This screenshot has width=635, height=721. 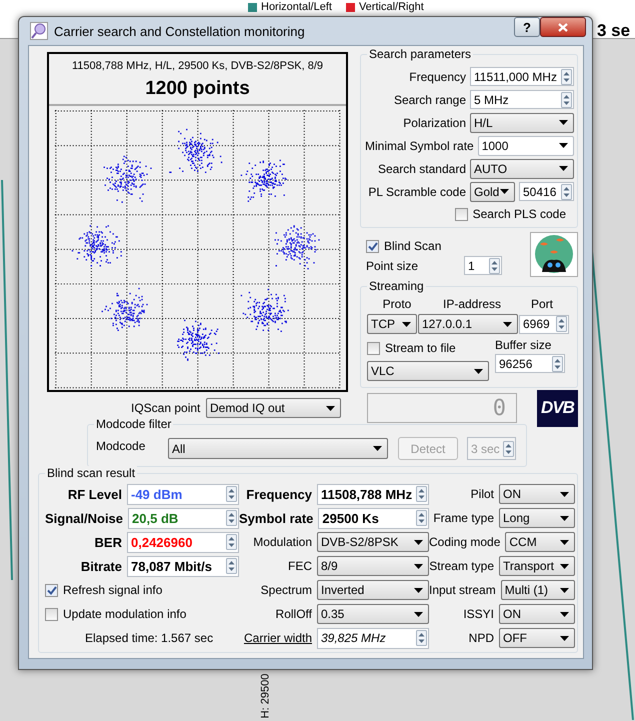 What do you see at coordinates (276, 518) in the screenshot?
I see `field-label: Symbol rate` at bounding box center [276, 518].